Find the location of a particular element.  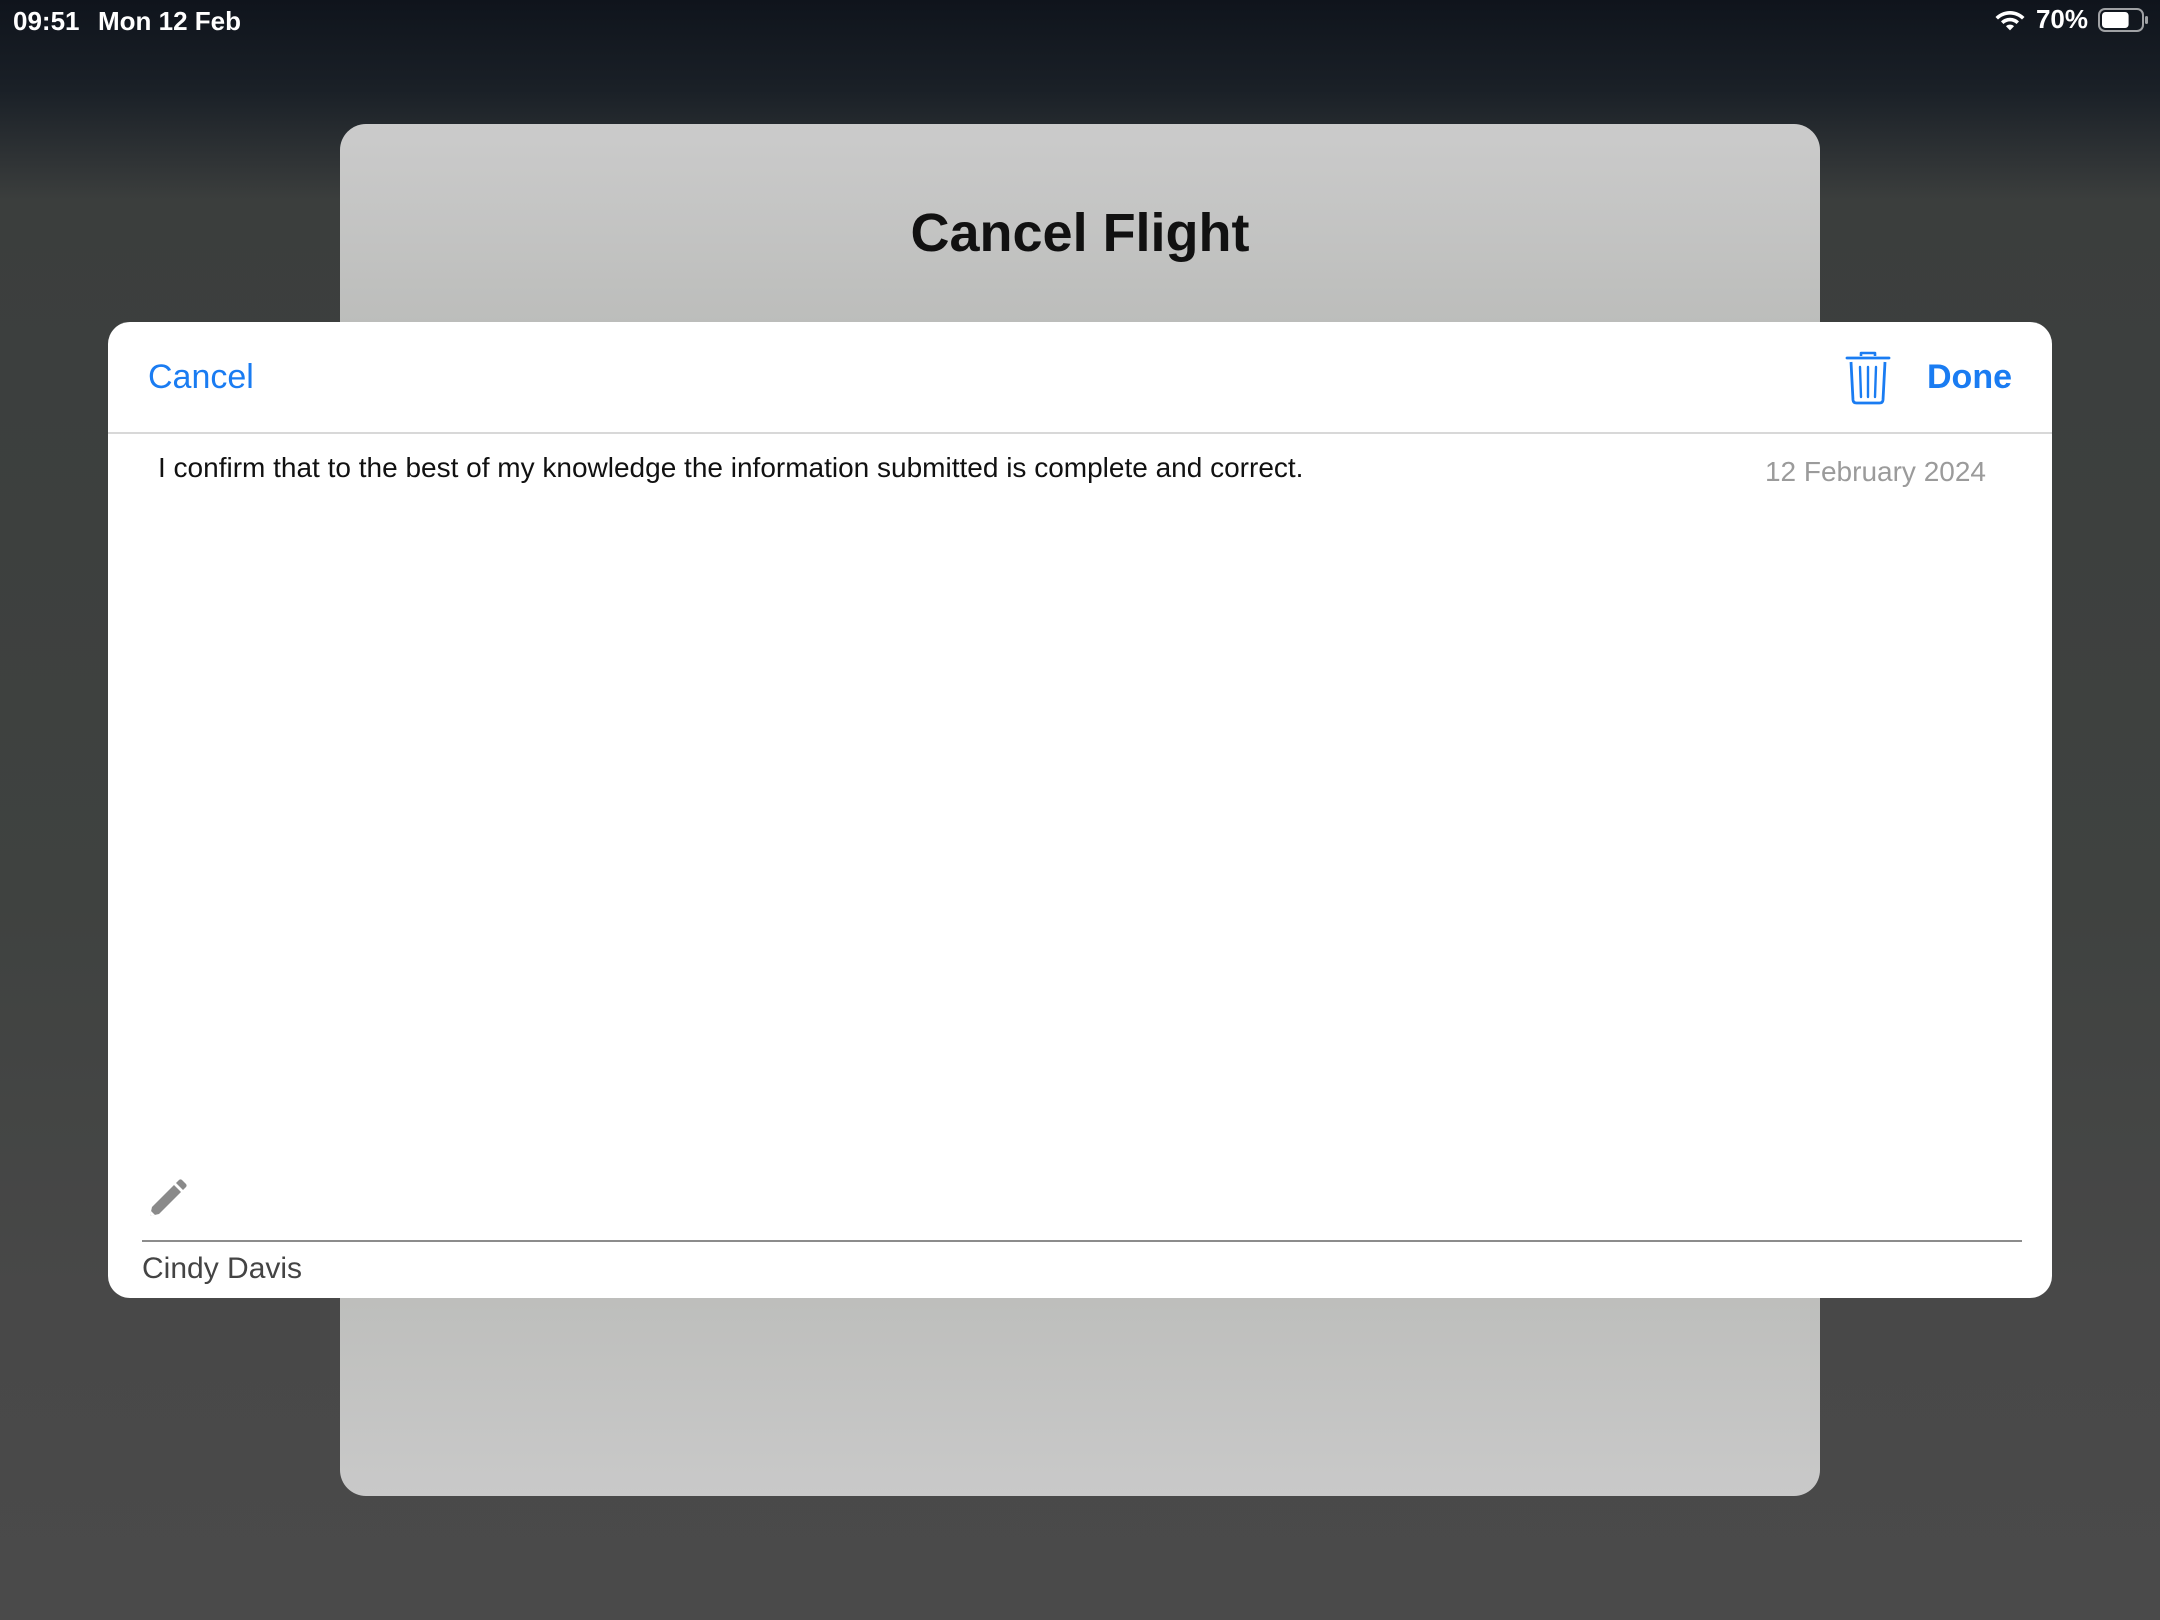

status-indicators: 70% is located at coordinates (2072, 19).